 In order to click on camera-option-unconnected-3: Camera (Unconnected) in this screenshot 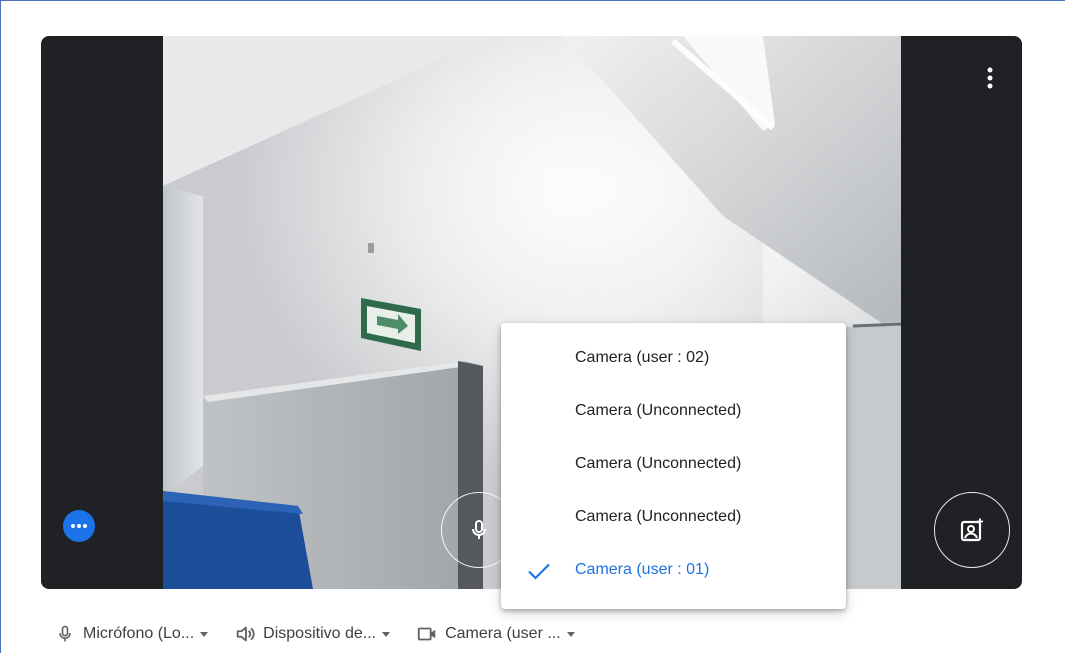, I will do `click(673, 516)`.